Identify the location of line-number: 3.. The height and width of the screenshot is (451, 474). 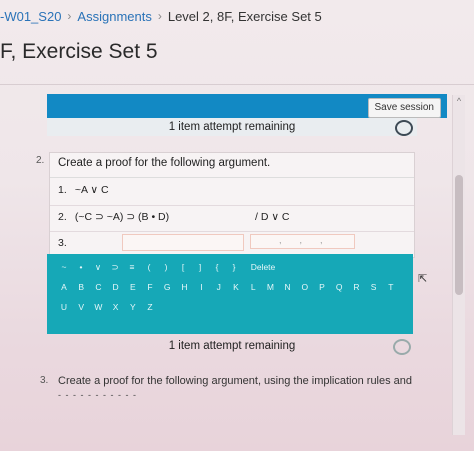
(62, 243).